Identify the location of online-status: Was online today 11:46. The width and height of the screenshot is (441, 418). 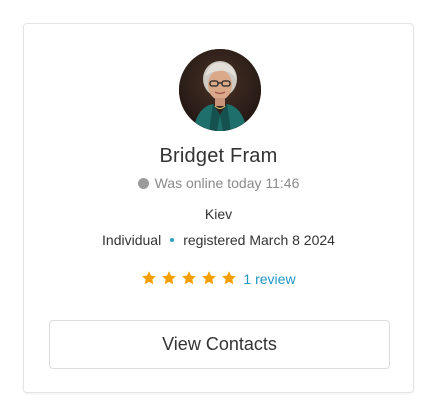
(218, 183).